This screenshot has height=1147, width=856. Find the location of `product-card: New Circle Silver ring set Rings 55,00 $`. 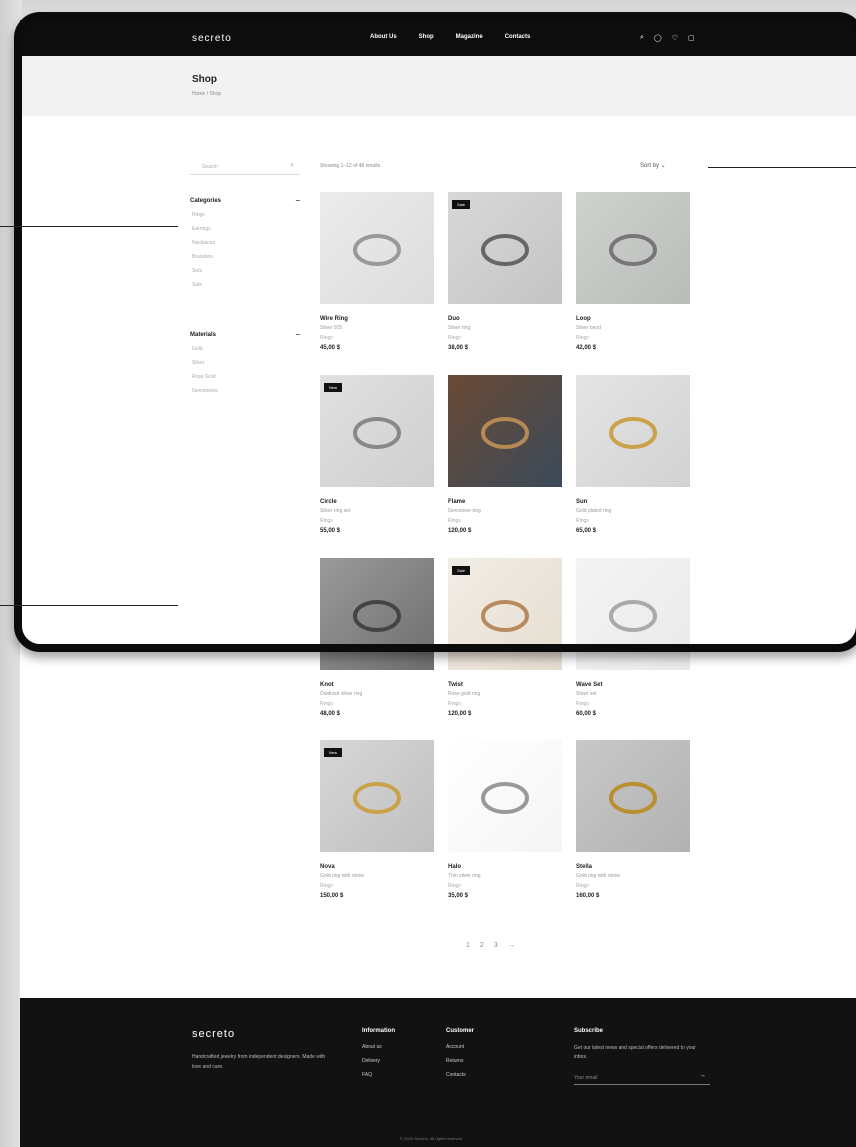

product-card: New Circle Silver ring set Rings 55,00 $ is located at coordinates (377, 454).